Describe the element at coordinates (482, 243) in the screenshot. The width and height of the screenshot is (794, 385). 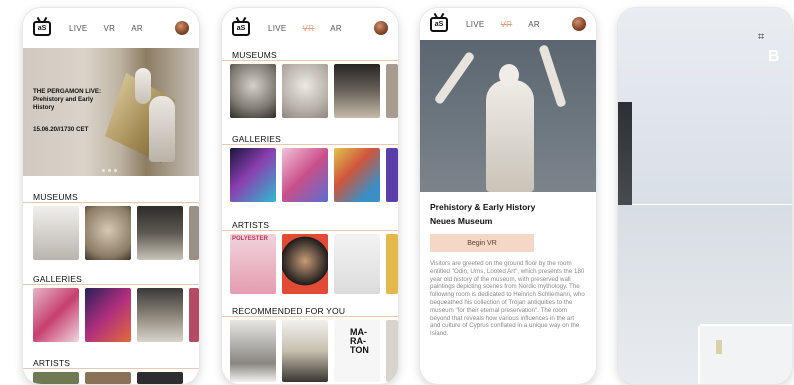
I see `begin-vr-button: Begin VR` at that location.